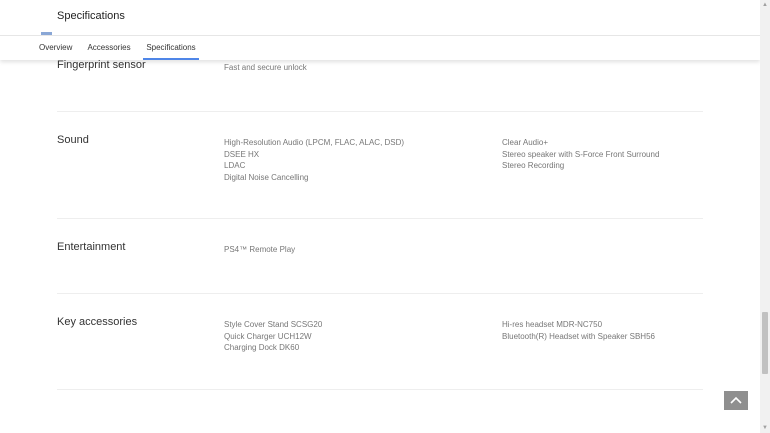 The image size is (770, 433). What do you see at coordinates (109, 48) in the screenshot?
I see `tab-accessories: Accessories` at bounding box center [109, 48].